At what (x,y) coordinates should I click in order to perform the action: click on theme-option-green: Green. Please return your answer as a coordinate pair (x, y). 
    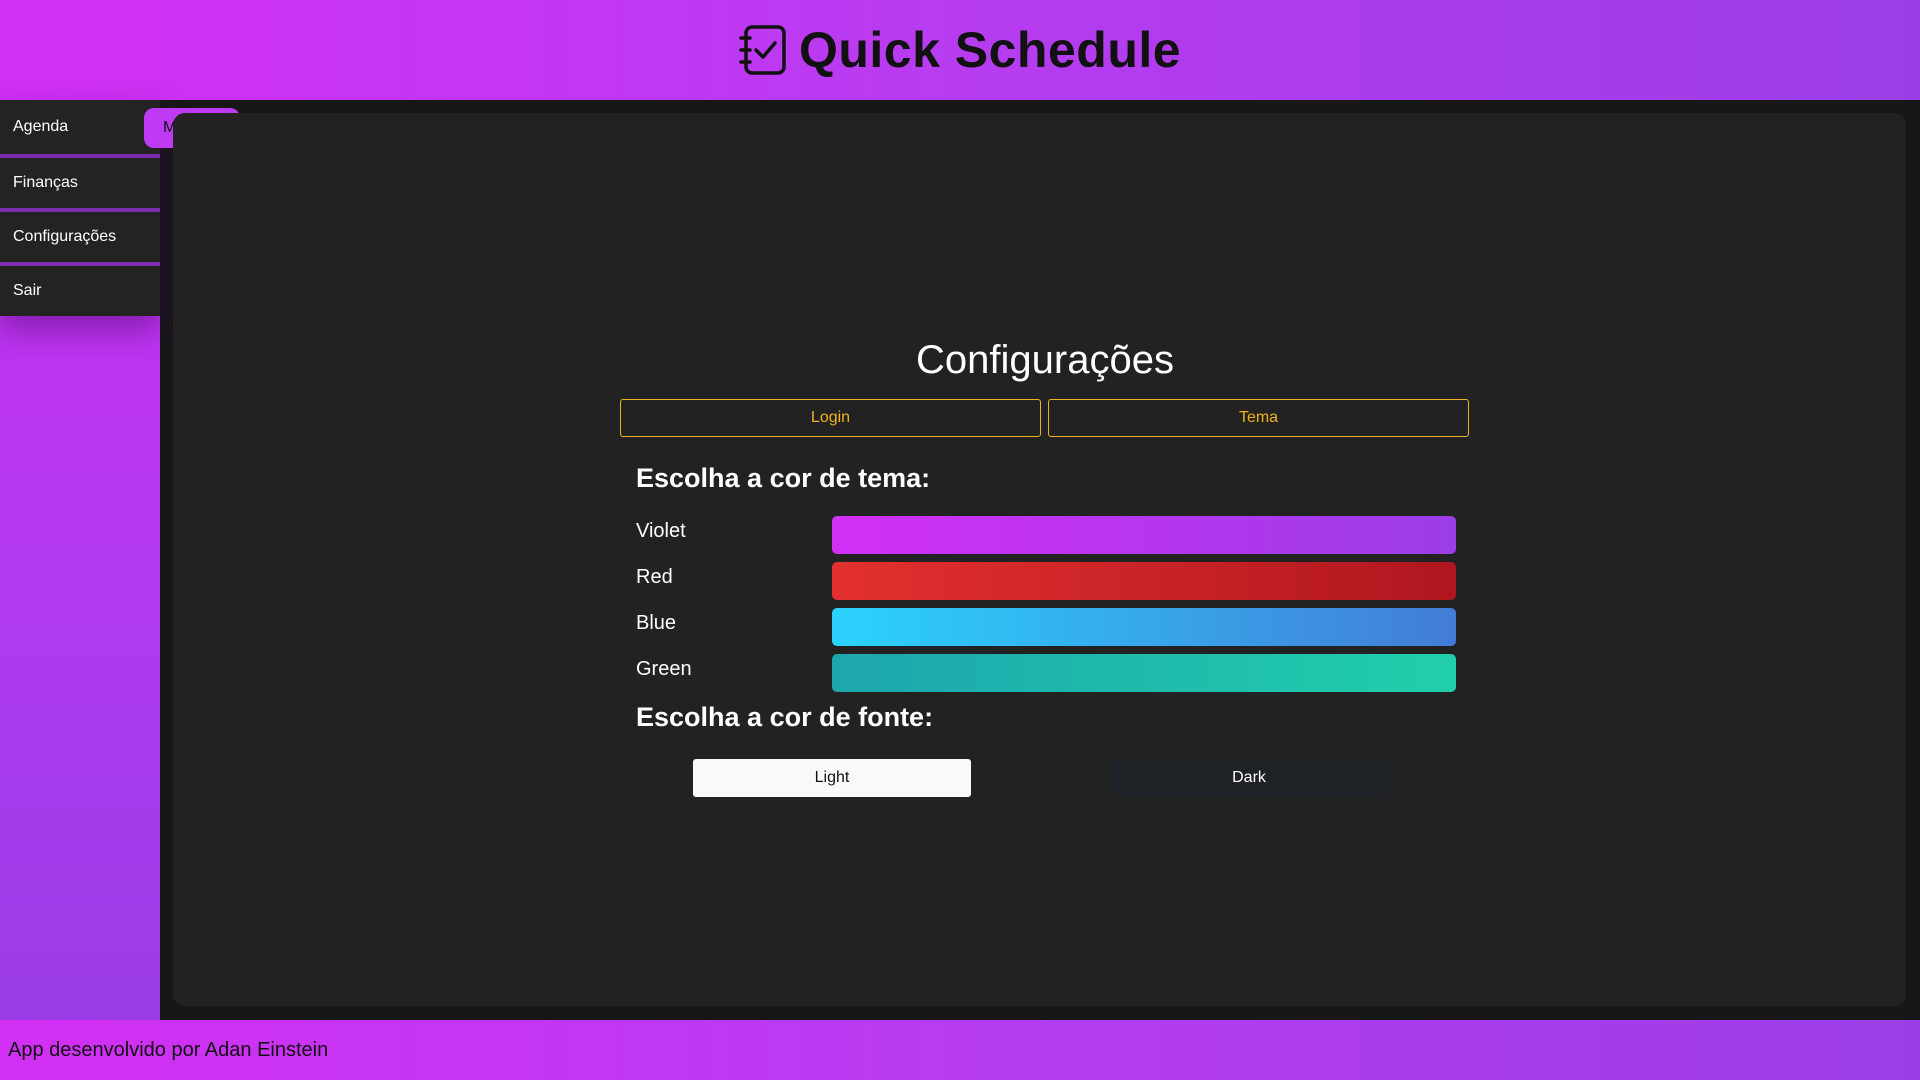
    Looking at the image, I should click on (1053, 673).